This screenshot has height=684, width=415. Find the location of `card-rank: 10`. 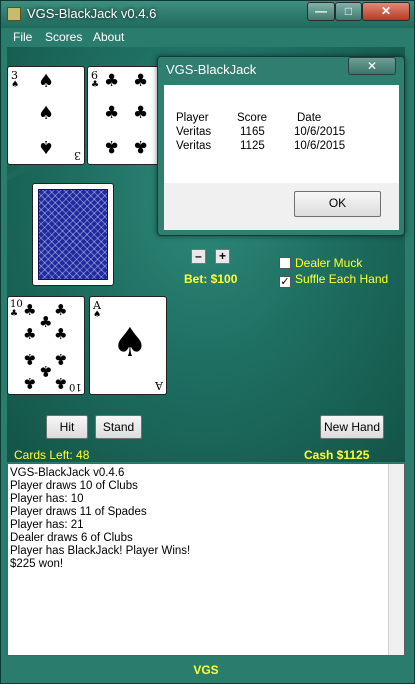

card-rank: 10 is located at coordinates (75, 386).